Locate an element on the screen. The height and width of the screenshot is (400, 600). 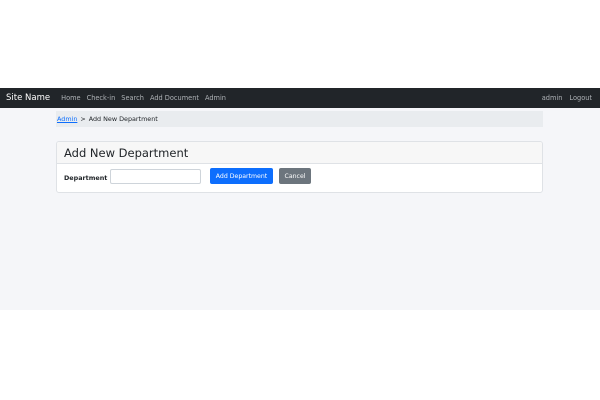
nav-link-logout: Logout is located at coordinates (580, 98).